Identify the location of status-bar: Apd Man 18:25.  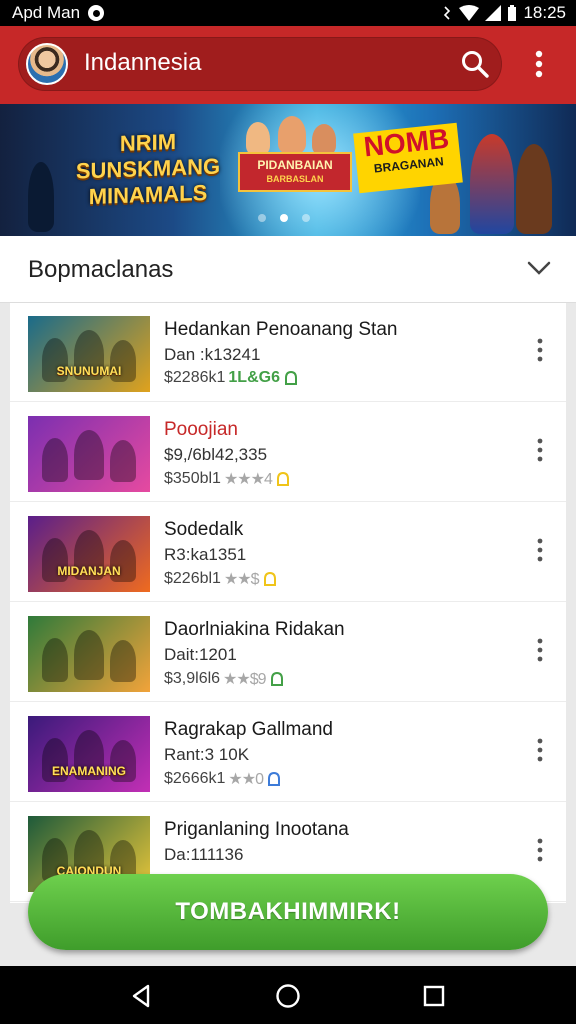
(288, 13).